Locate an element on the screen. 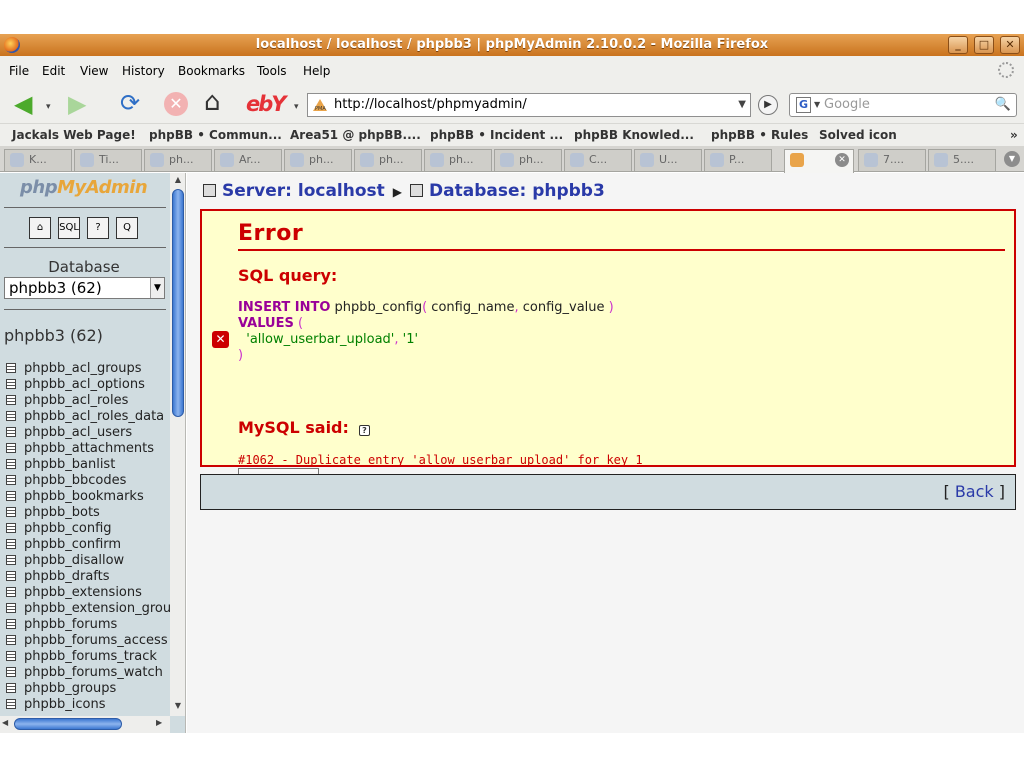 The height and width of the screenshot is (768, 1024). table-list-item: phpbb_extension_grou is located at coordinates (88, 609).